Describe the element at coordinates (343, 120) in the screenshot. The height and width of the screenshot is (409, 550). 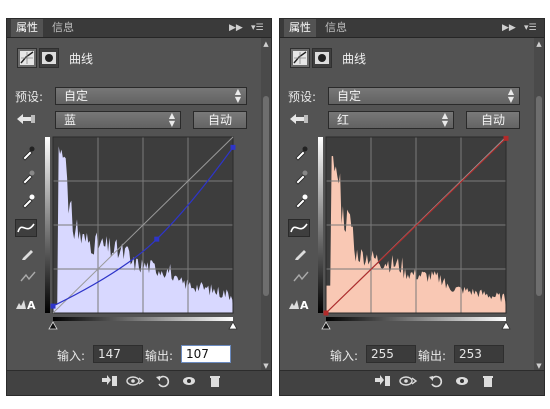
I see `channel-value: 红` at that location.